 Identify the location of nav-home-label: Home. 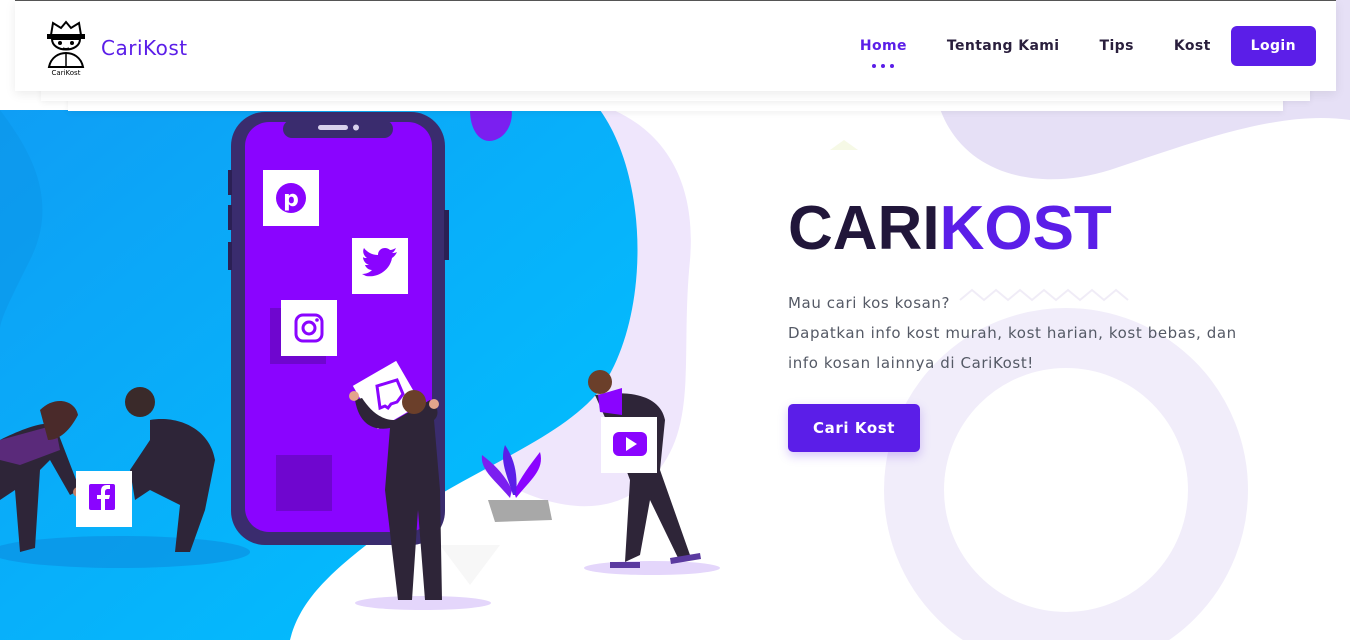
(883, 46).